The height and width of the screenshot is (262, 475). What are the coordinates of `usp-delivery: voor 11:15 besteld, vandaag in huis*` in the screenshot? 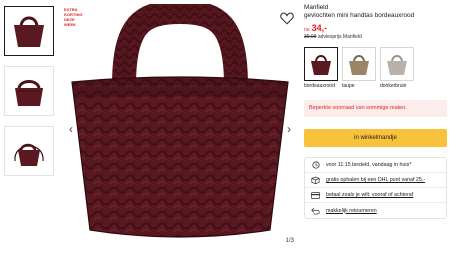 It's located at (375, 165).